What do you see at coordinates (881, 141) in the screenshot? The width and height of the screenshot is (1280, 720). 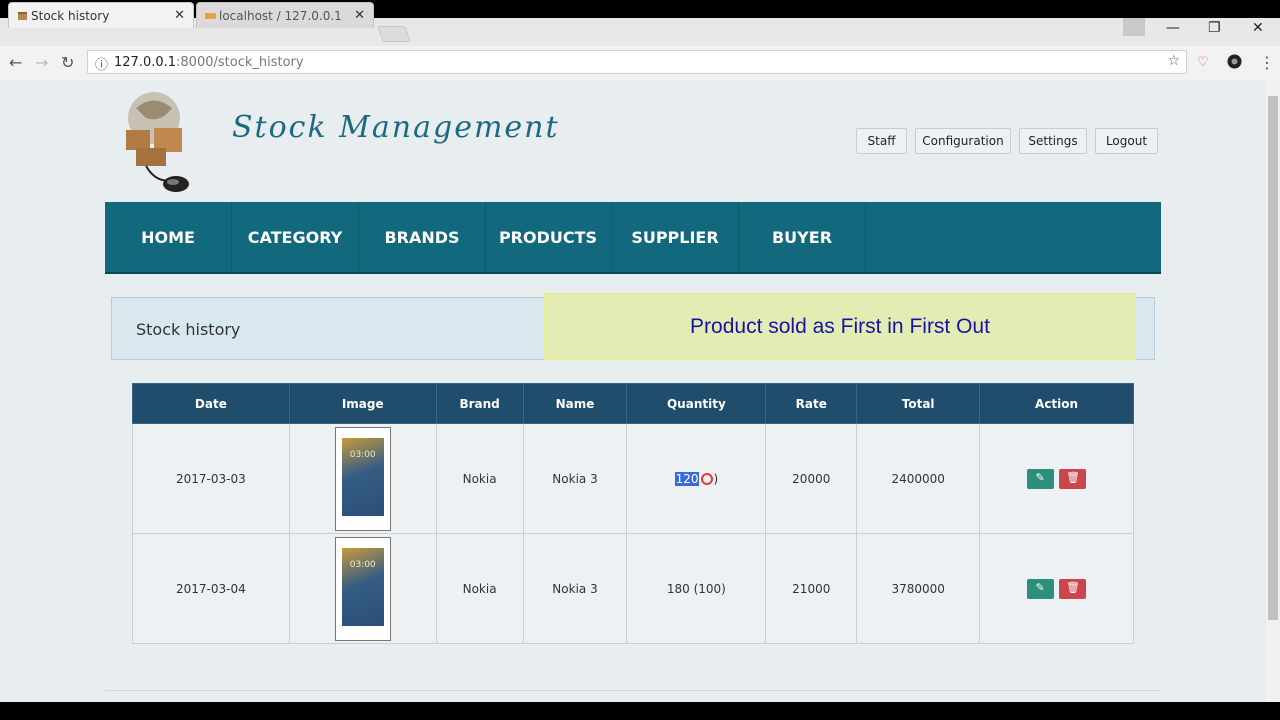 I see `staff-button: Staff` at bounding box center [881, 141].